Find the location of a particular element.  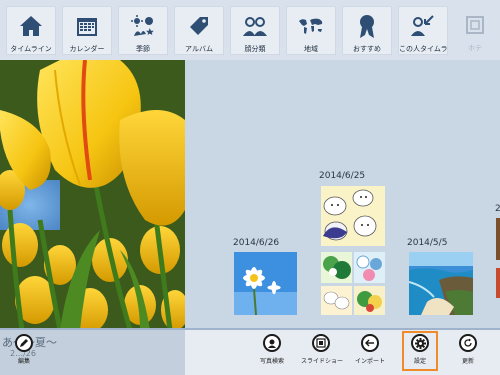

nav-seasons-button: 季節 is located at coordinates (143, 30).